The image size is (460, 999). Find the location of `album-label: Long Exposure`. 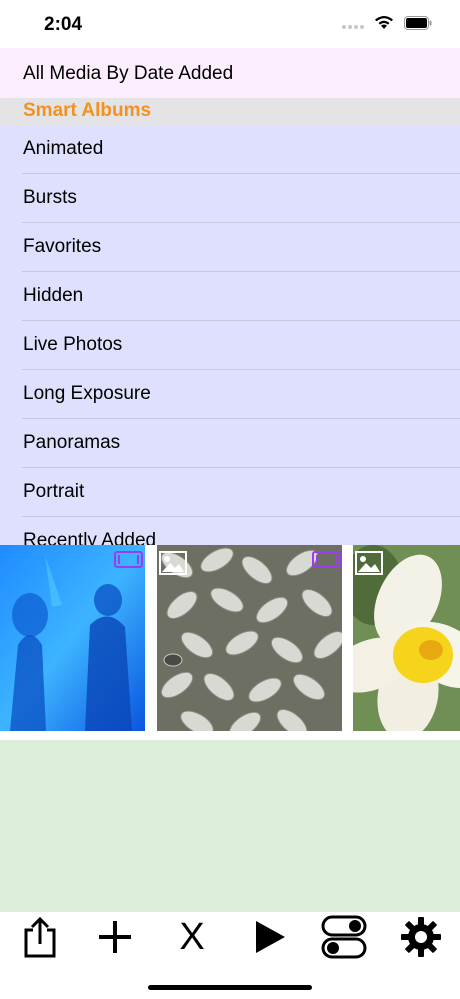

album-label: Long Exposure is located at coordinates (87, 393).